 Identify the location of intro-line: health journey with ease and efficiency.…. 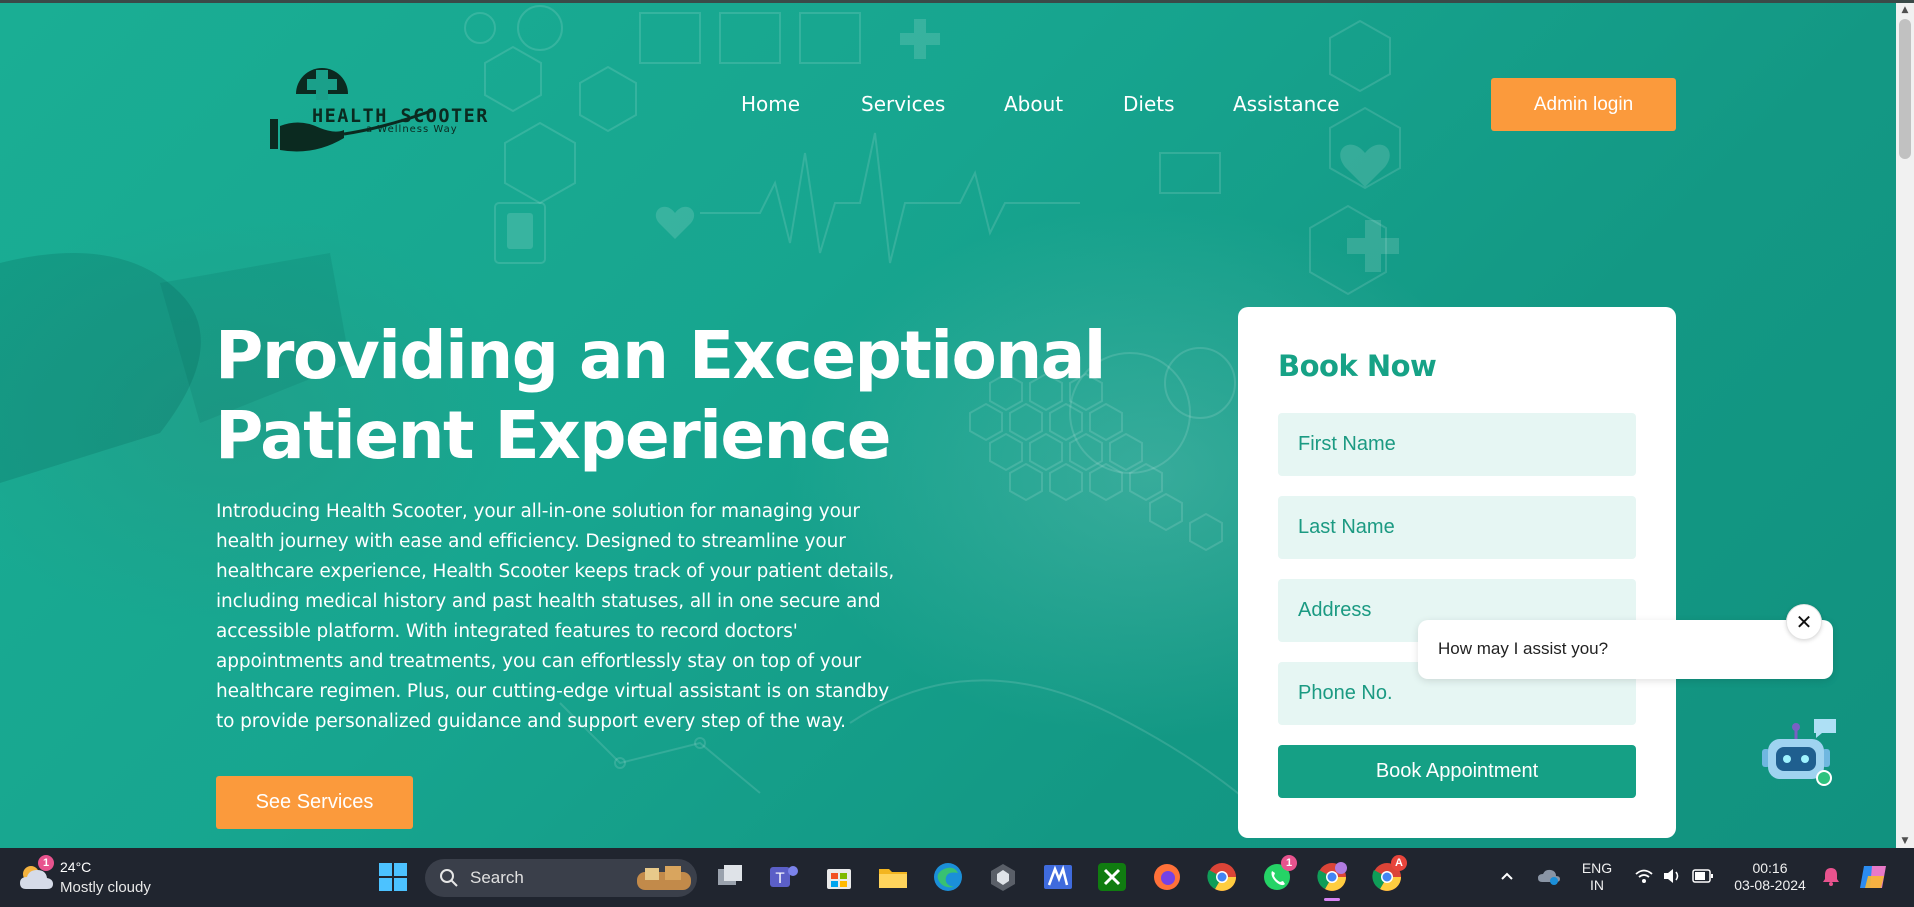
(531, 541).